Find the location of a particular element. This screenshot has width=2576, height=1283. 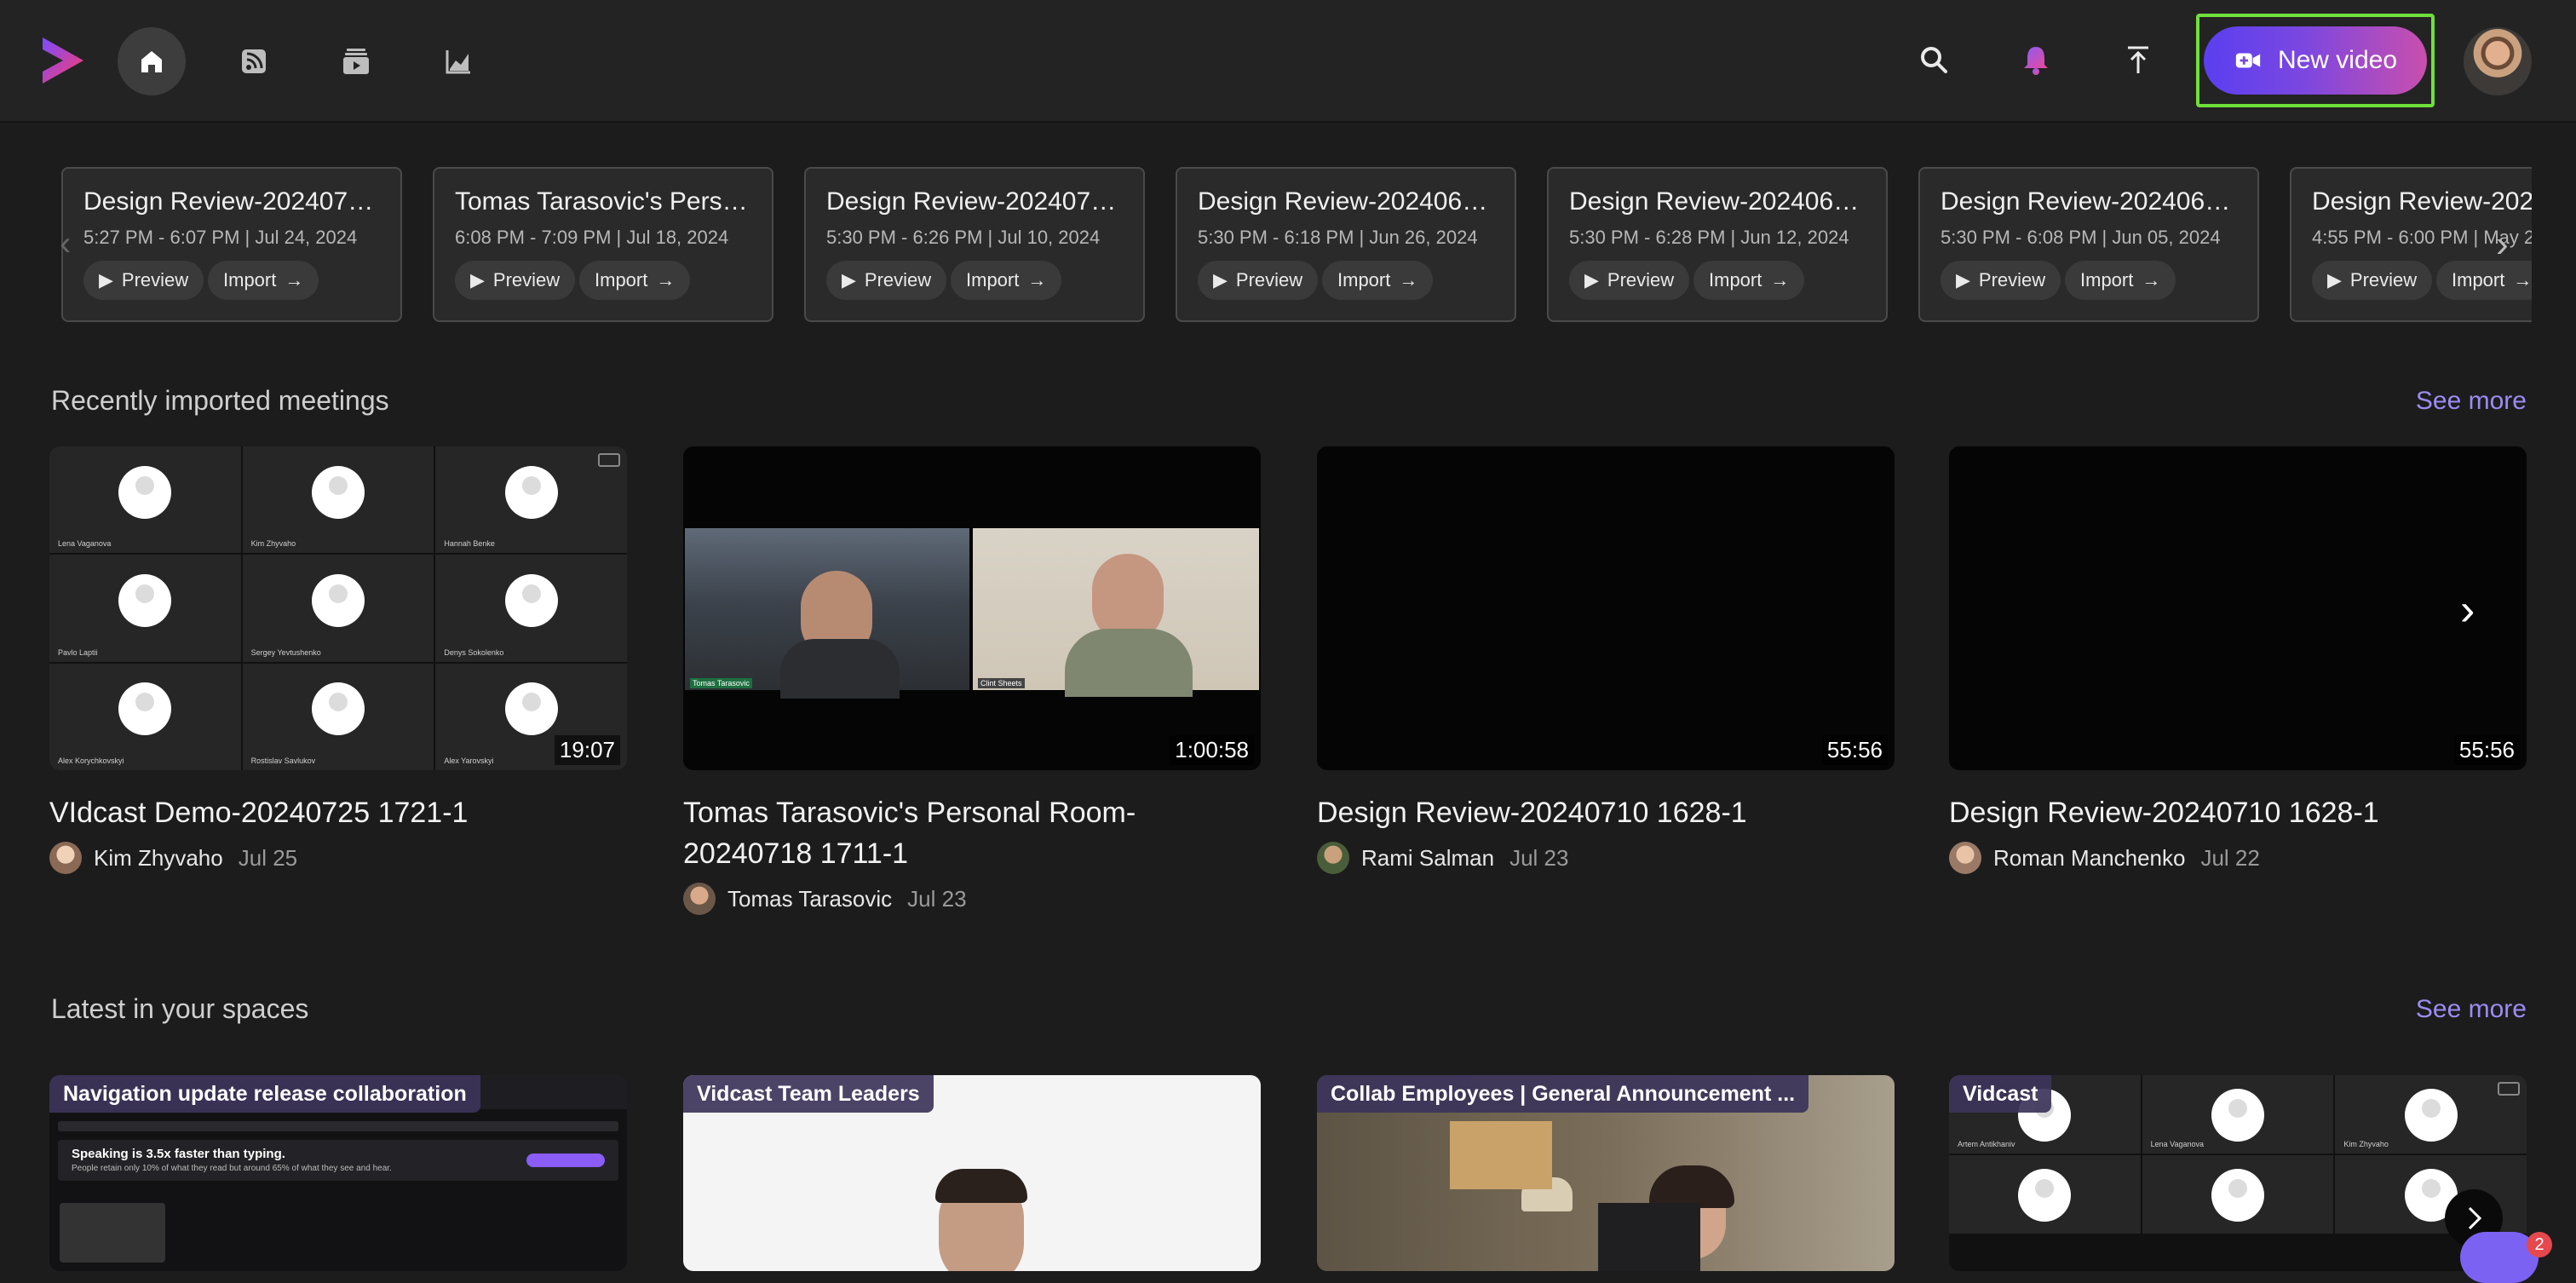

meeting-title: Design Review-20240529 1628-1 is located at coordinates (2422, 201).